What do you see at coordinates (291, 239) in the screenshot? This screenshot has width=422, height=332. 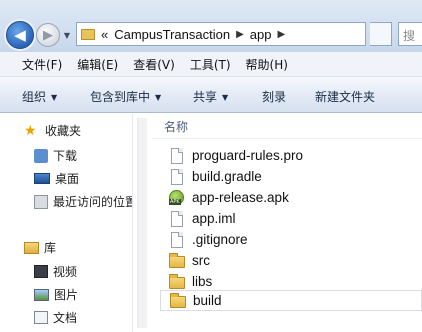 I see `file-row: .gitignore` at bounding box center [291, 239].